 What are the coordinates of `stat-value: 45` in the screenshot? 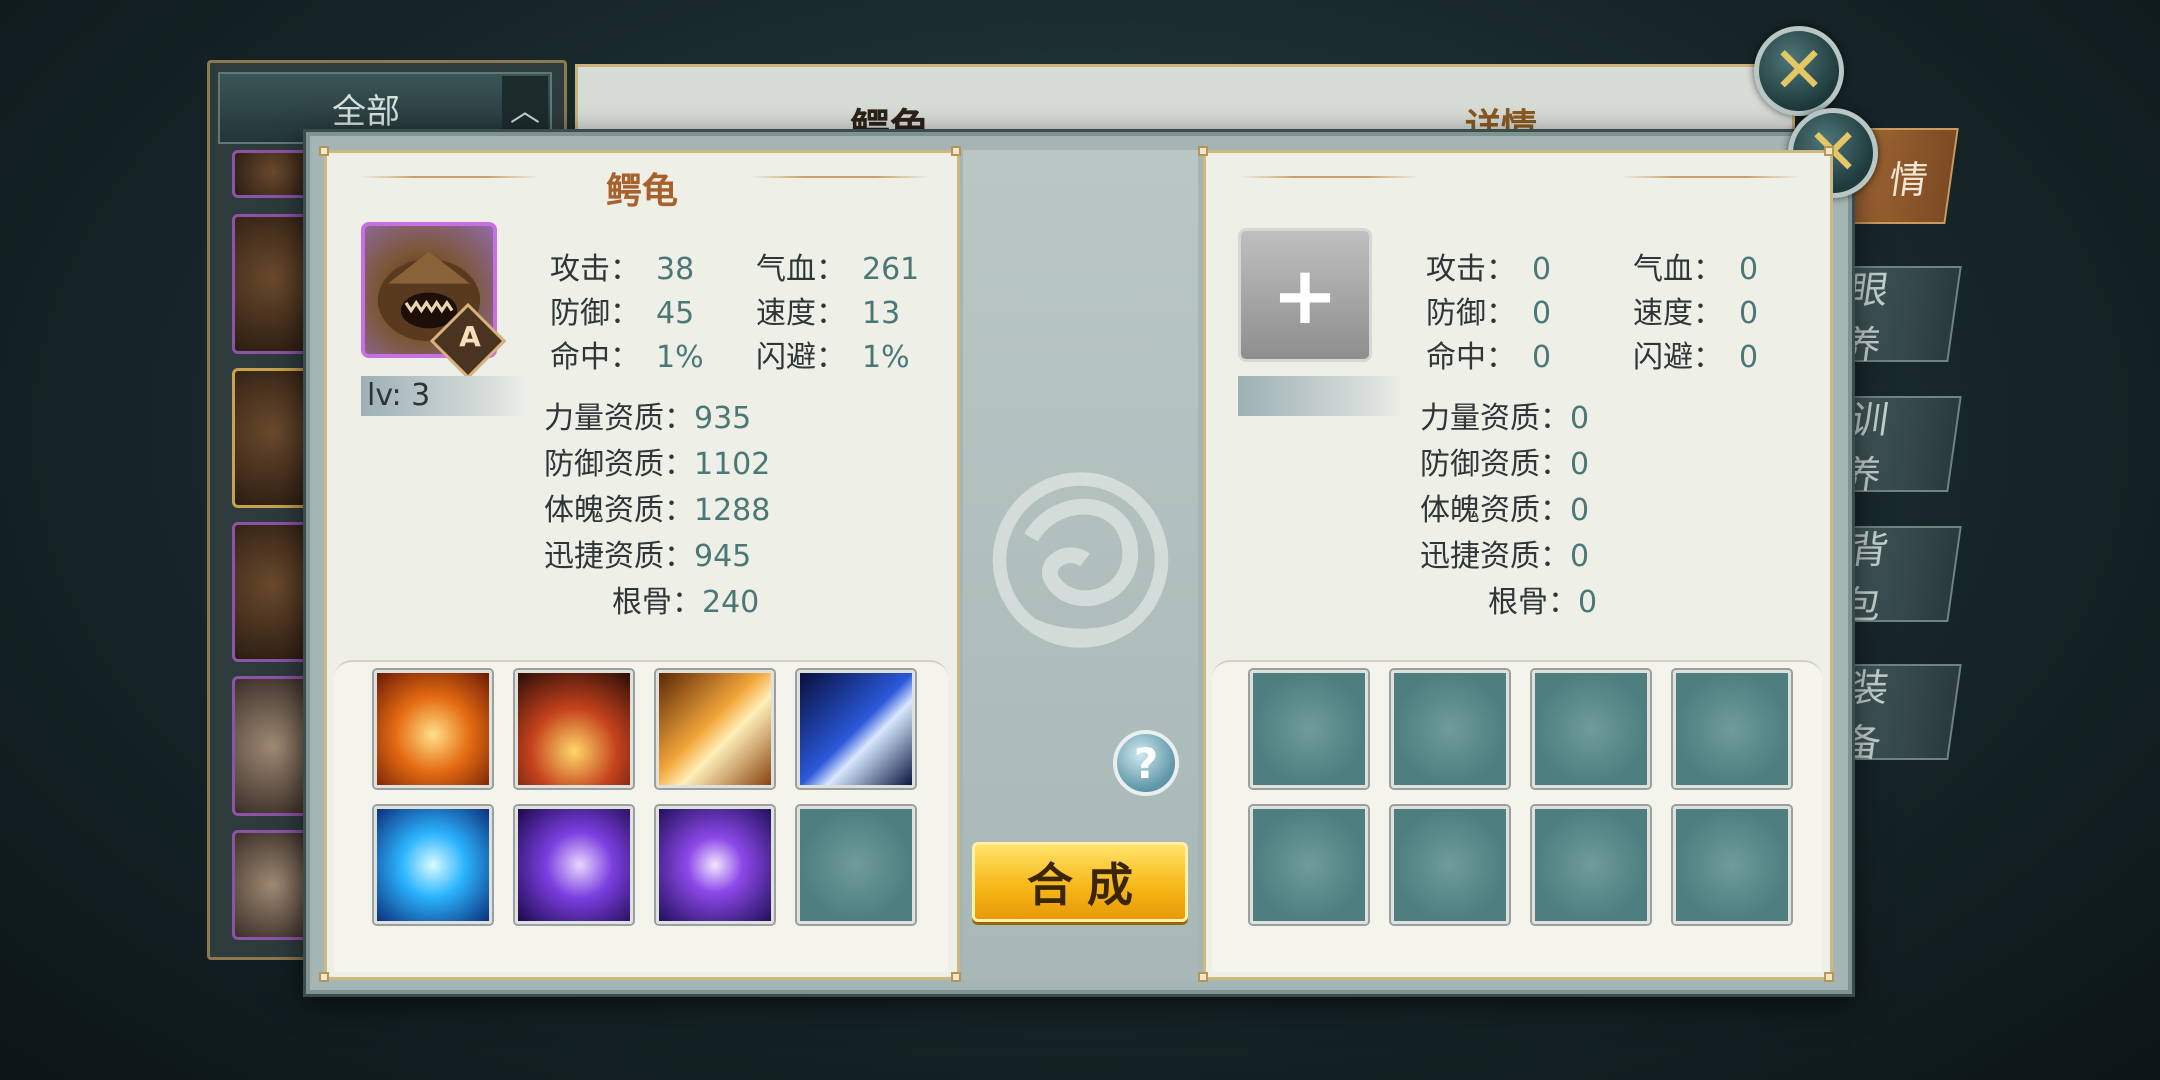 It's located at (675, 313).